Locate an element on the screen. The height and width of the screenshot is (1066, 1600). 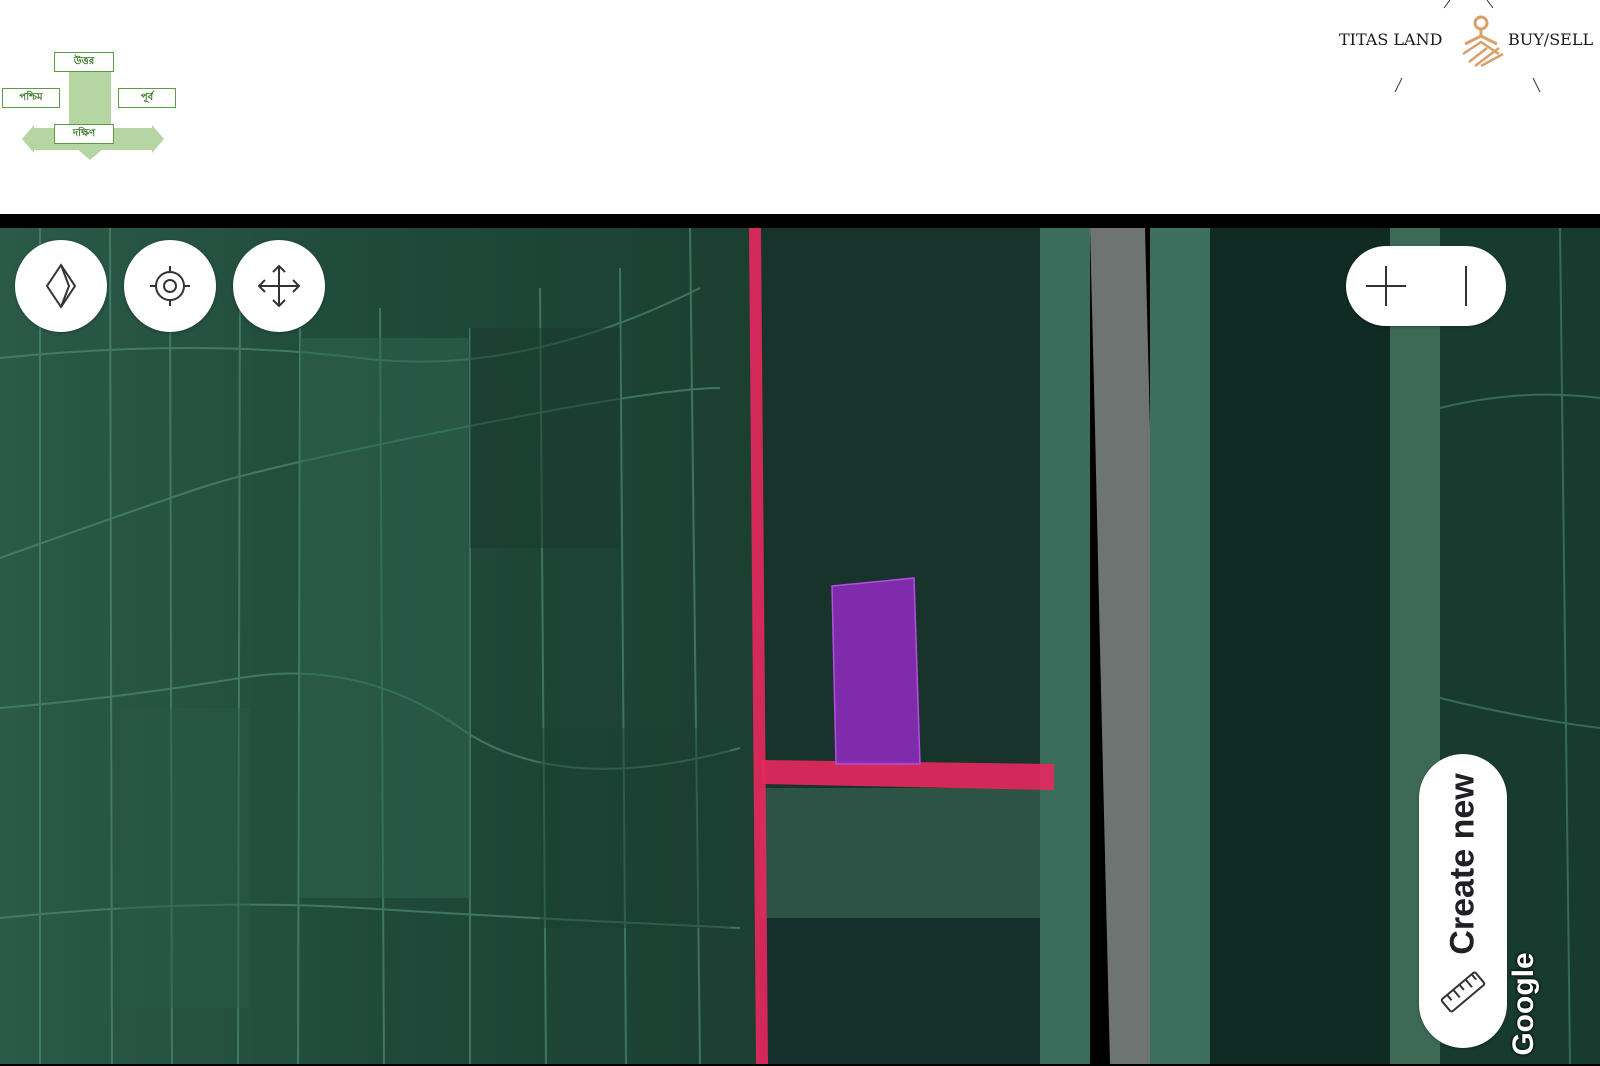
diamond-layers-icon is located at coordinates (61, 286).